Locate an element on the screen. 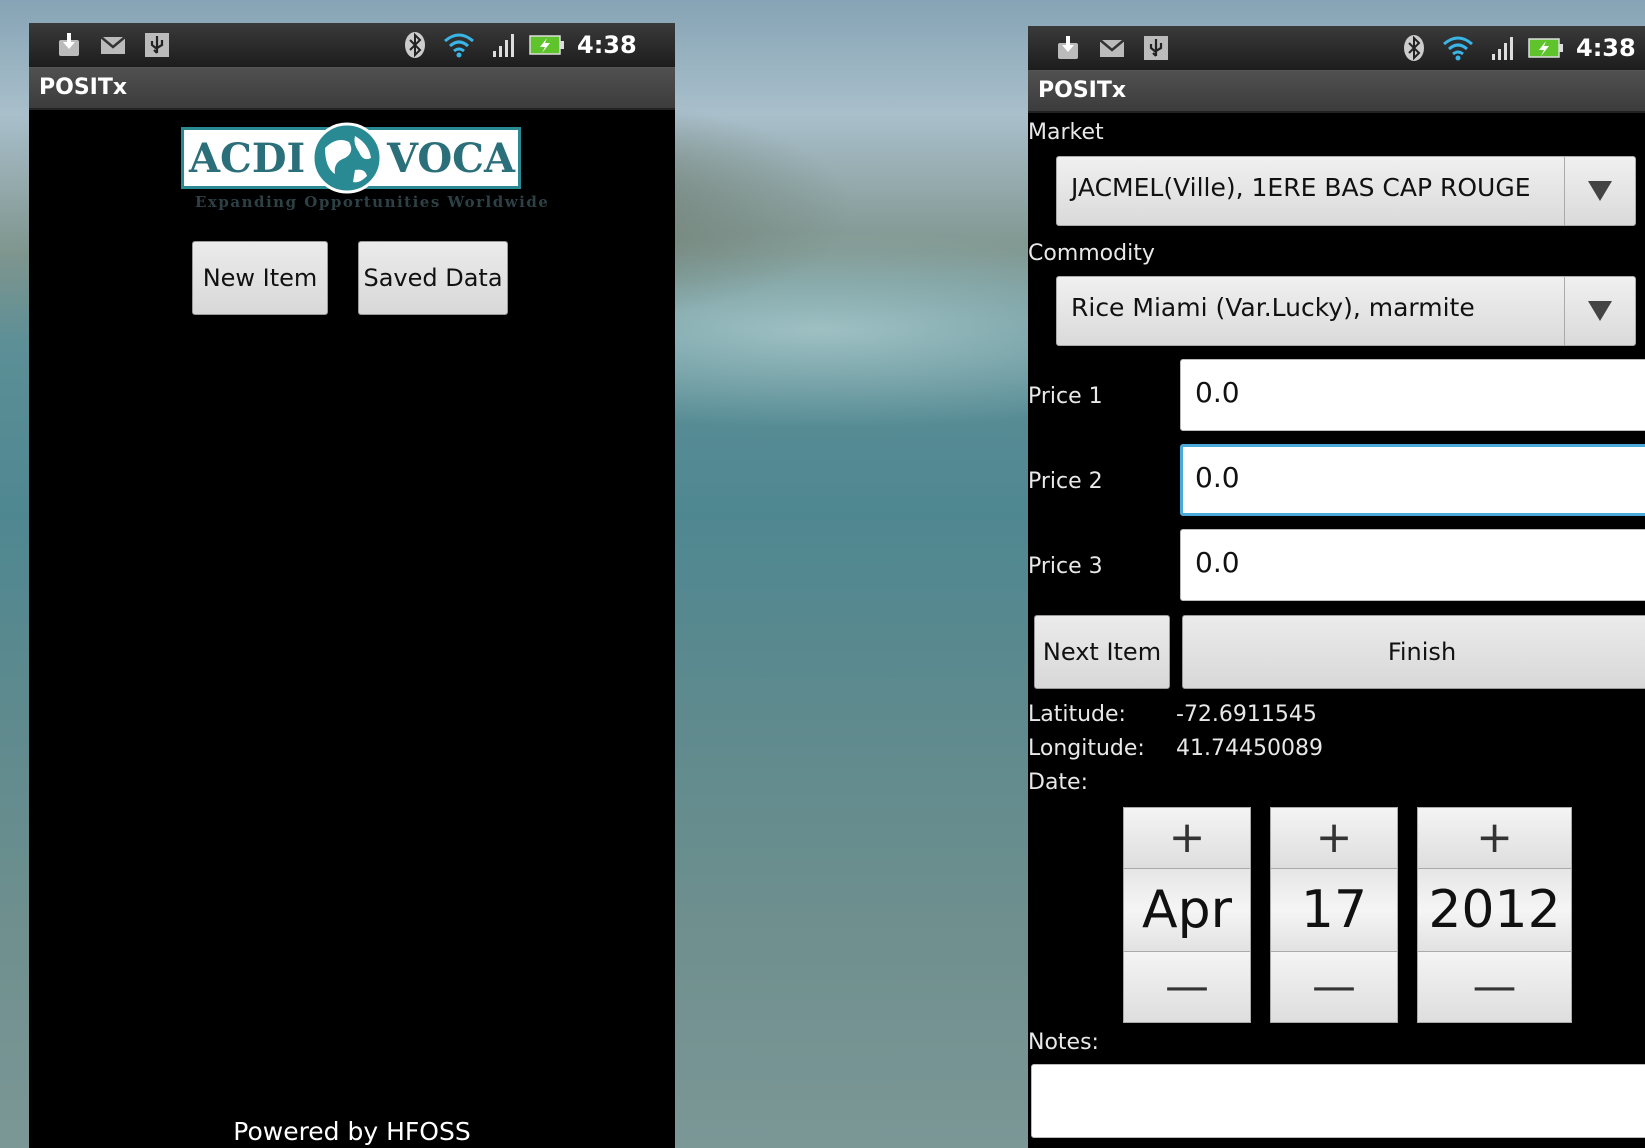  logo-text-voca: VOCA is located at coordinates (451, 158).